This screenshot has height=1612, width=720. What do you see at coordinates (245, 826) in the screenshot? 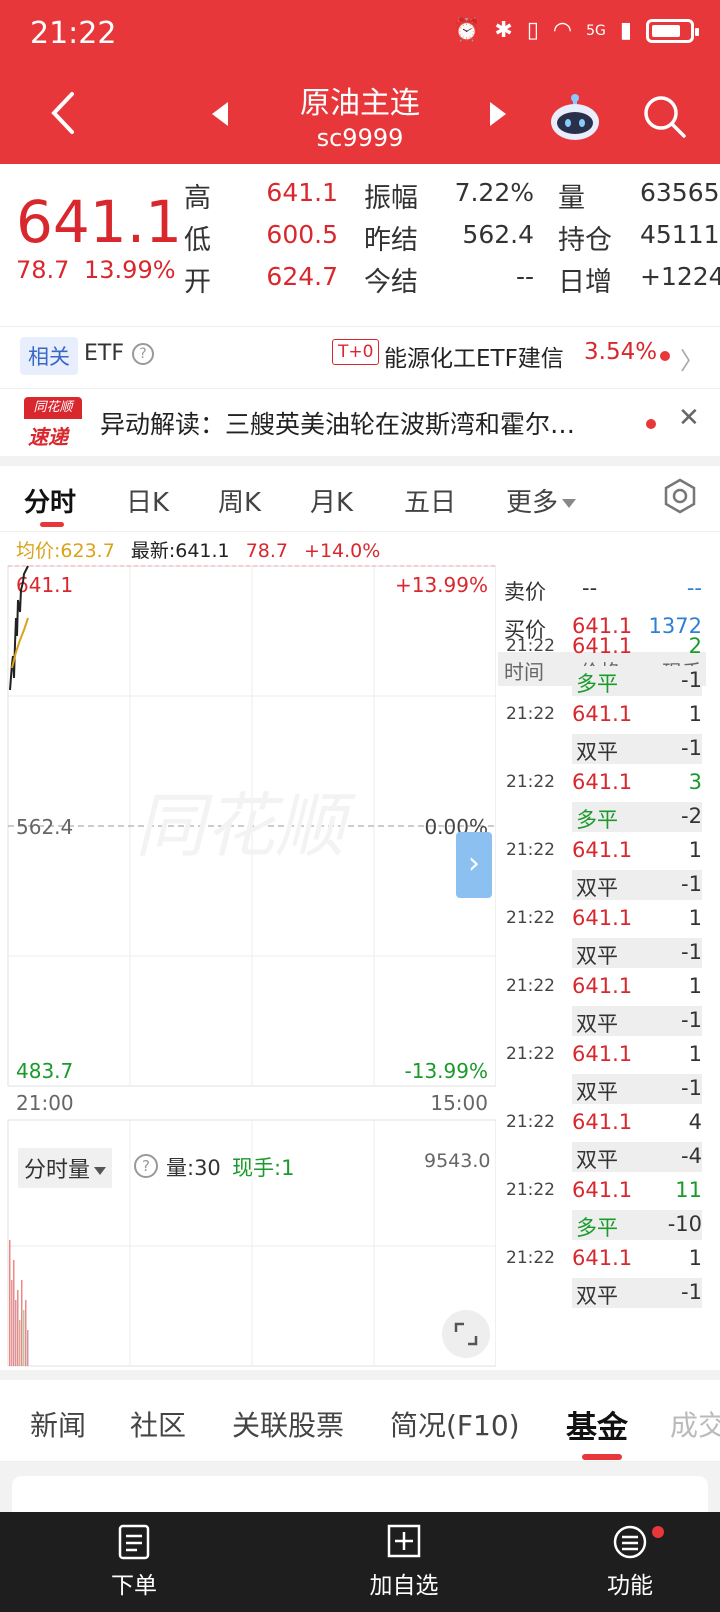
I see `chart-watermark: 同花顺` at bounding box center [245, 826].